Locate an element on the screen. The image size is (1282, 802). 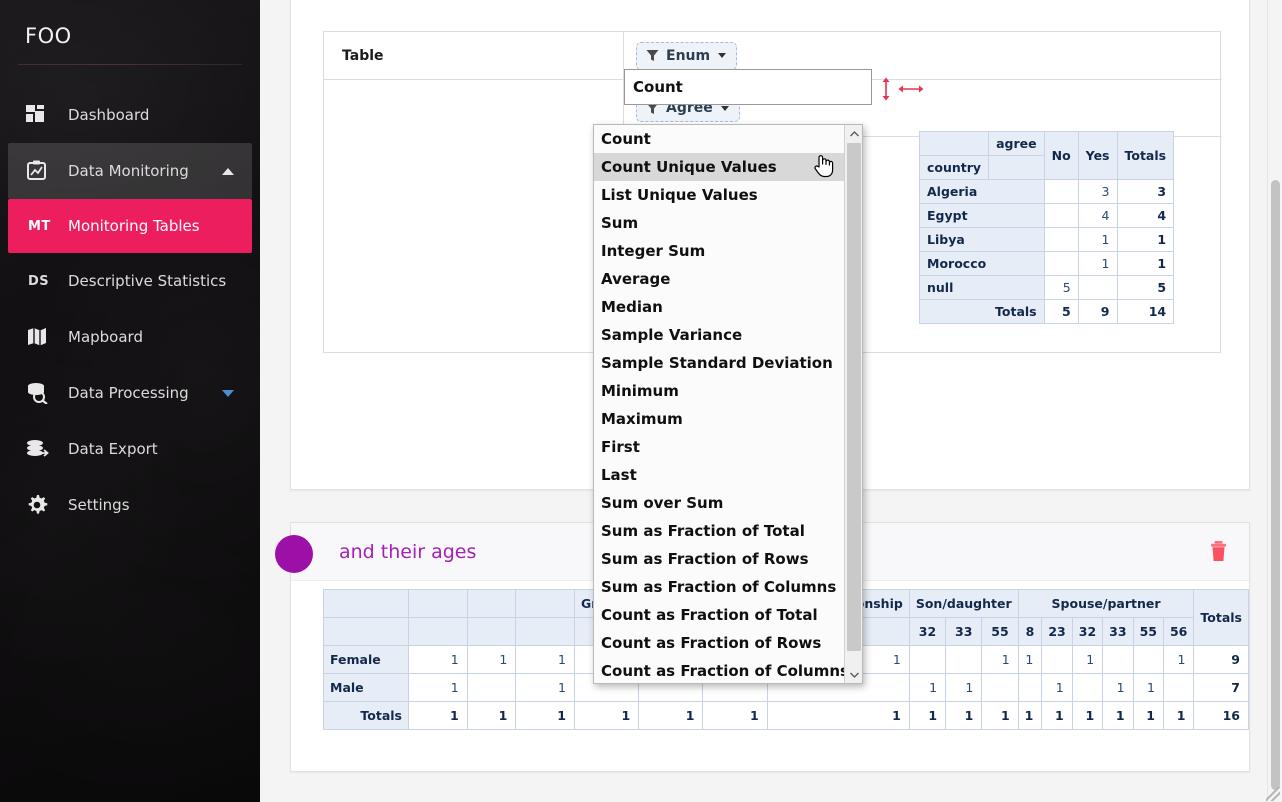
cell-morocco-total: 1 is located at coordinates (1145, 263).